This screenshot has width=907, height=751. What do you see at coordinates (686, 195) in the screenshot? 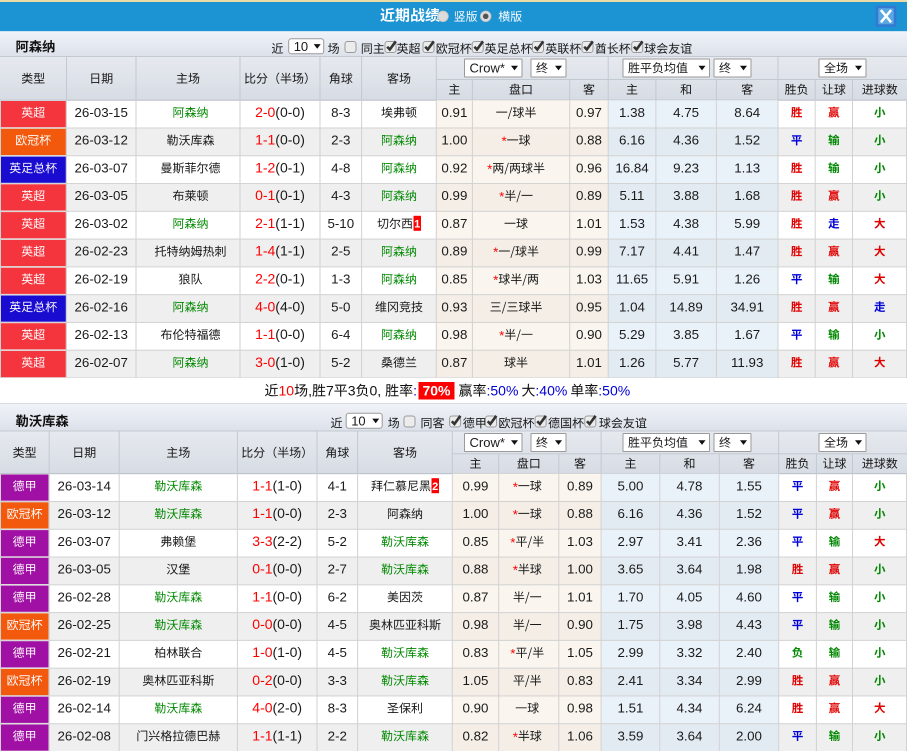
I see `svg-text: 3.88` at bounding box center [686, 195].